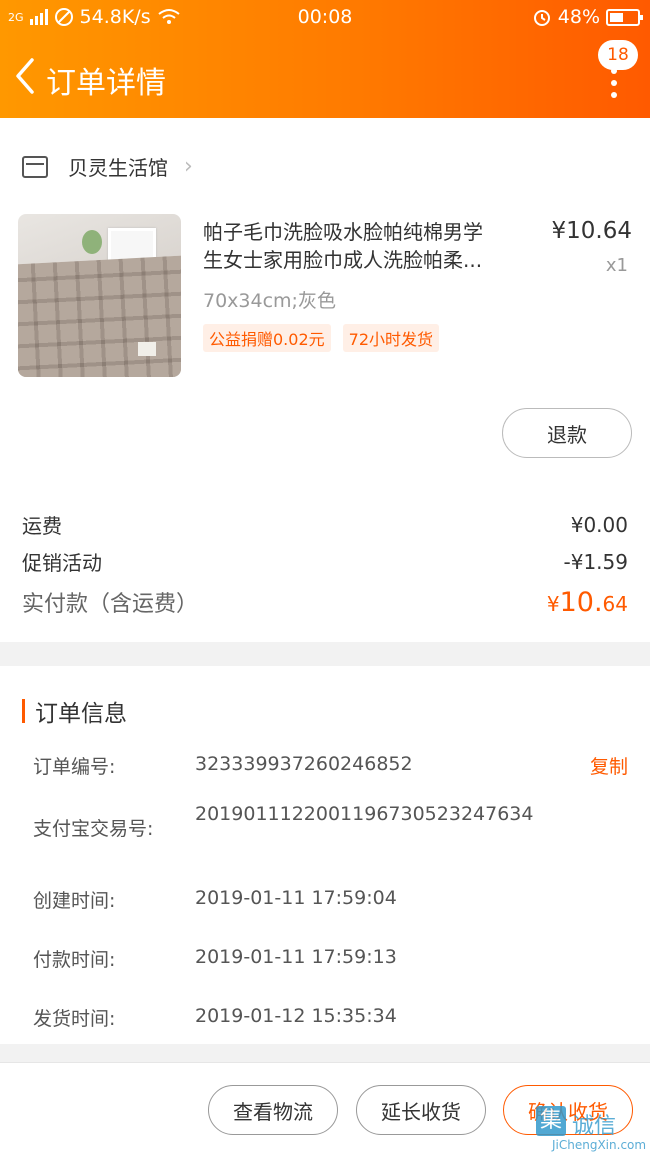 The height and width of the screenshot is (1155, 650). What do you see at coordinates (599, 524) in the screenshot?
I see `shipping-value: ¥0.00` at bounding box center [599, 524].